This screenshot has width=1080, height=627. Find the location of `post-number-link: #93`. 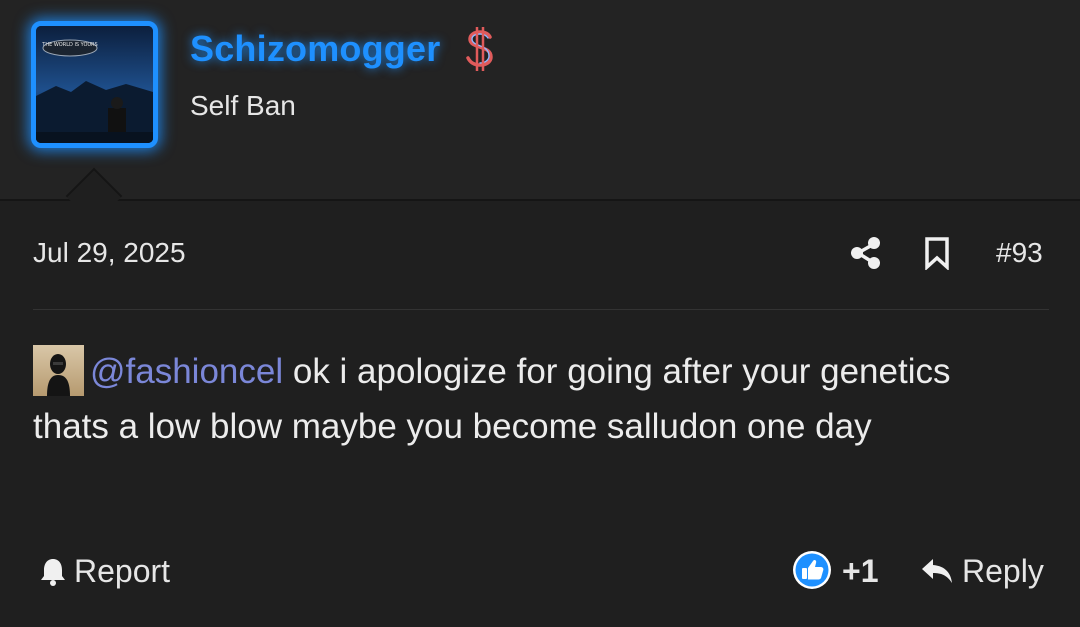

post-number-link: #93 is located at coordinates (1019, 253).